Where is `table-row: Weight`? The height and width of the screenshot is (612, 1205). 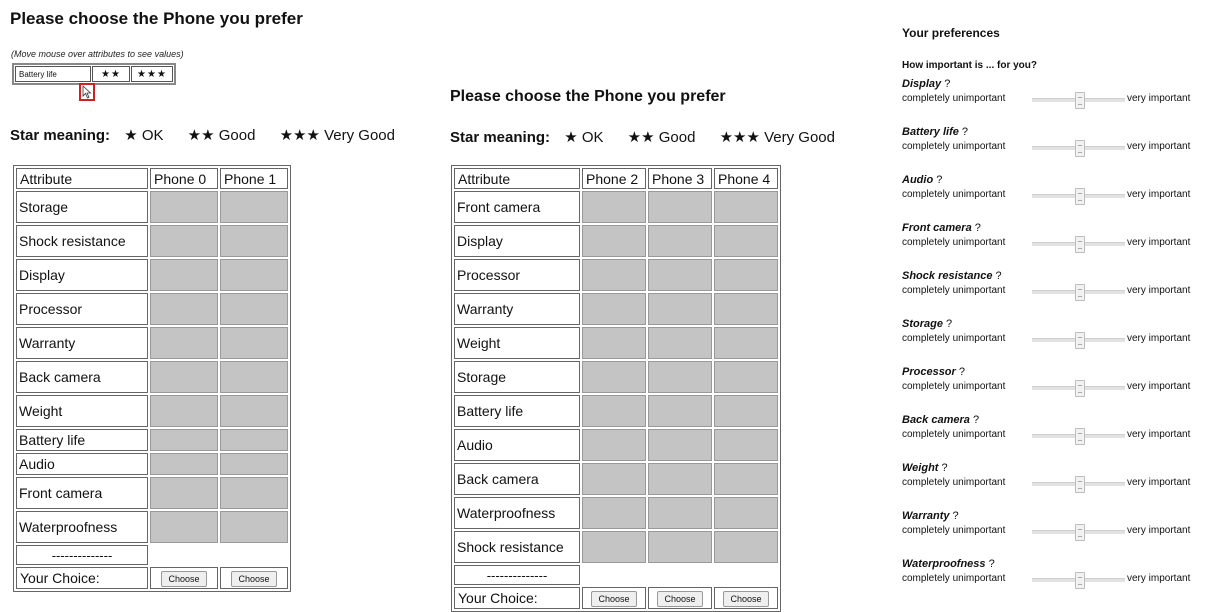 table-row: Weight is located at coordinates (152, 411).